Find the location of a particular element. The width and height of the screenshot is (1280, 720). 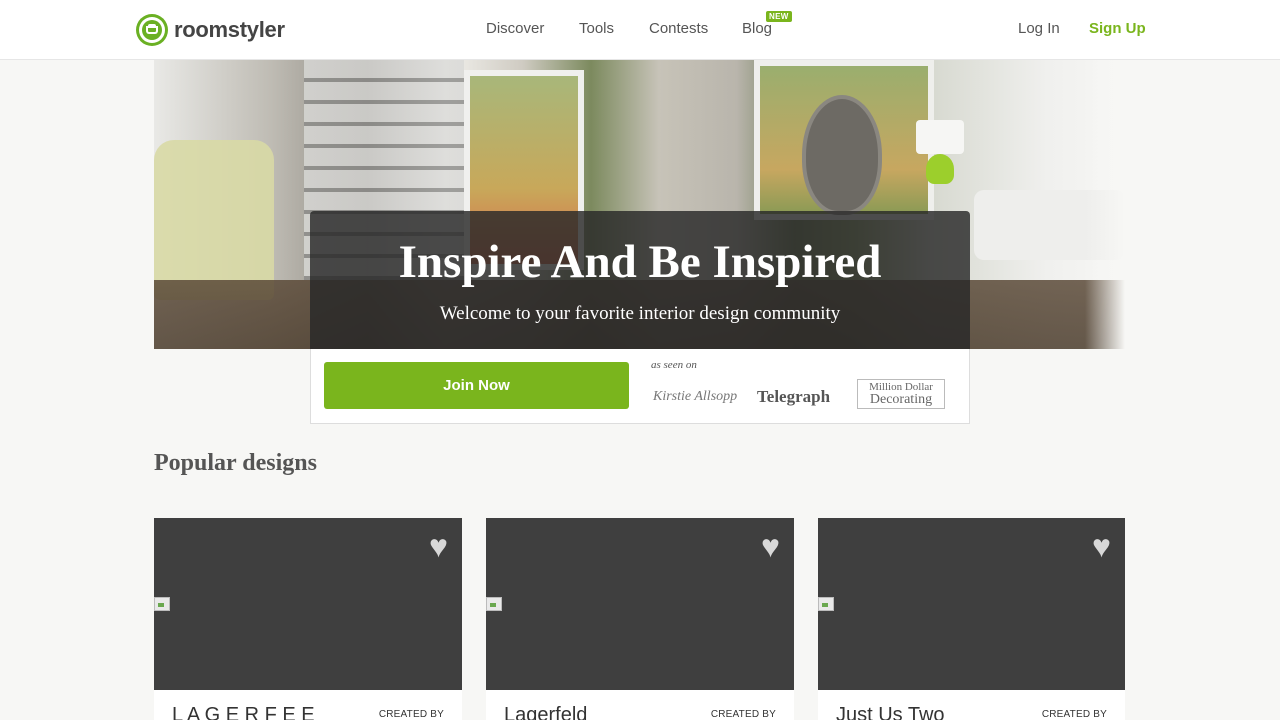

nav-blog: Blog is located at coordinates (757, 28).